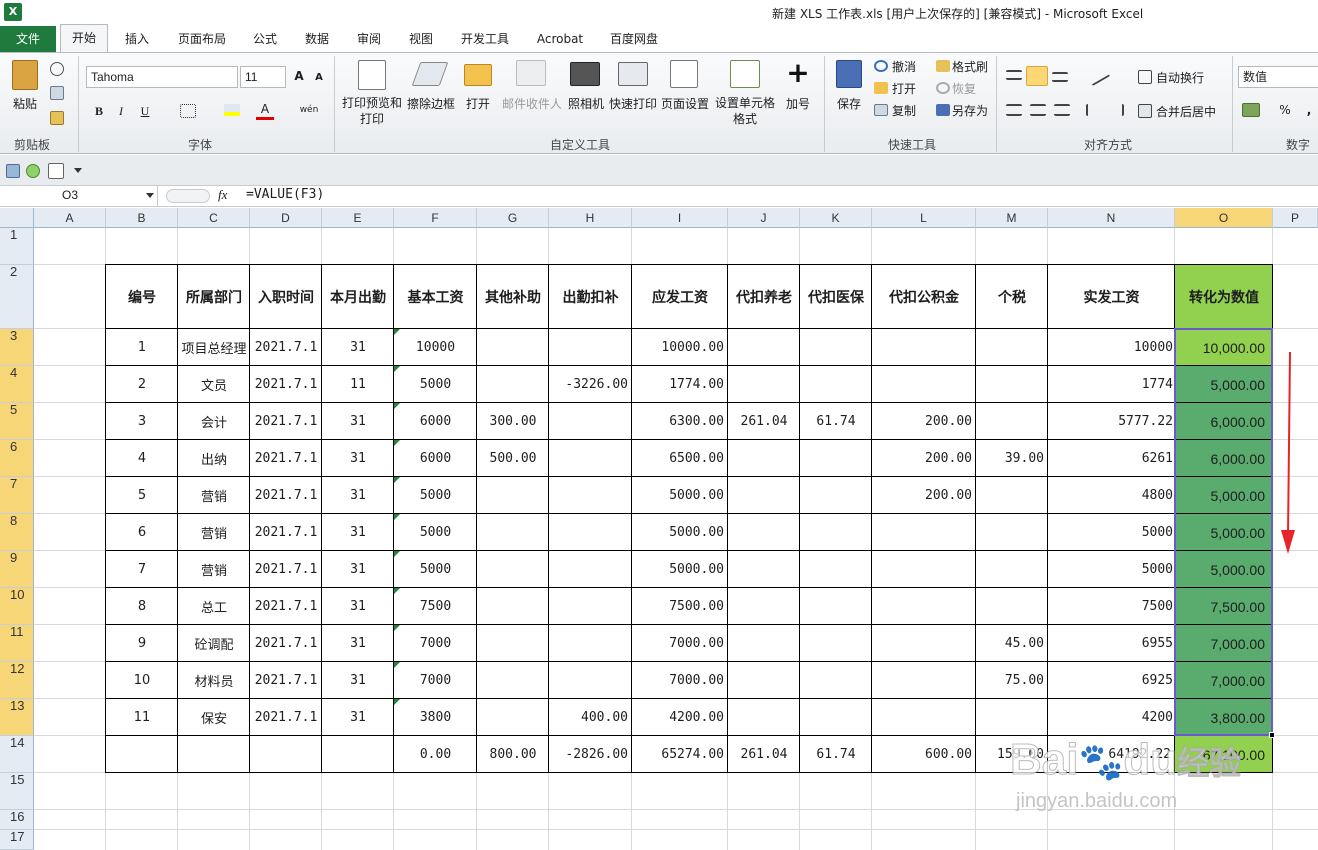 Image resolution: width=1318 pixels, height=850 pixels. I want to click on column-header-E: E, so click(358, 218).